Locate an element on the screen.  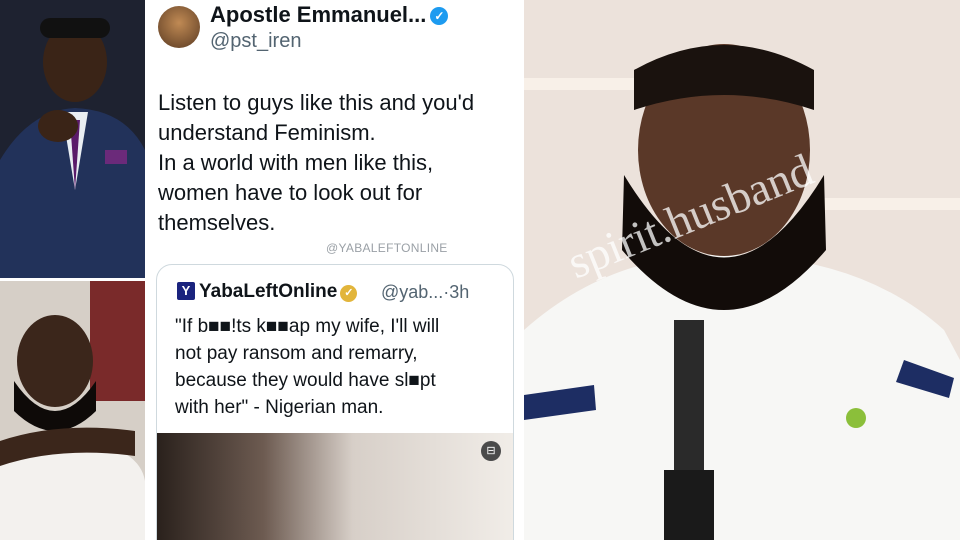
author-handle: @pst_iren is located at coordinates (255, 41).